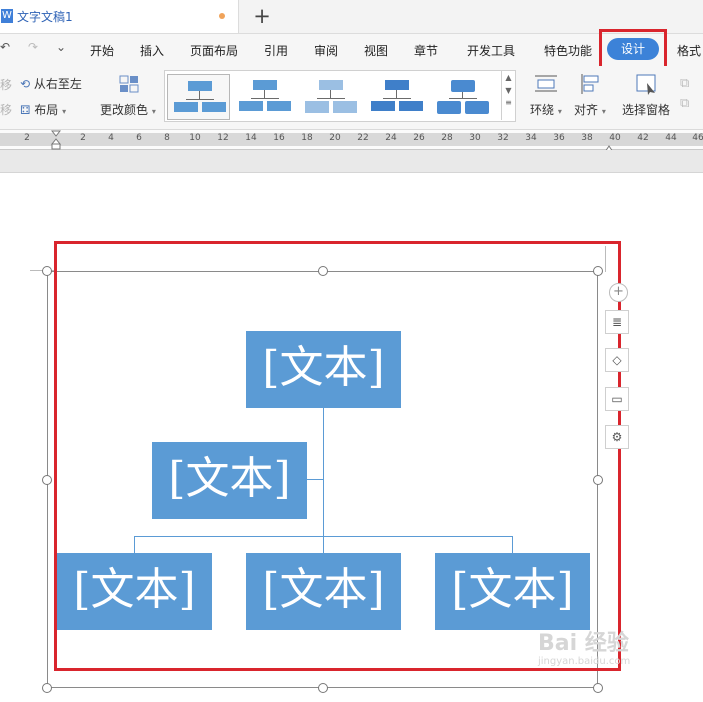  Describe the element at coordinates (568, 50) in the screenshot. I see `menu-special-features: 特色功能` at that location.